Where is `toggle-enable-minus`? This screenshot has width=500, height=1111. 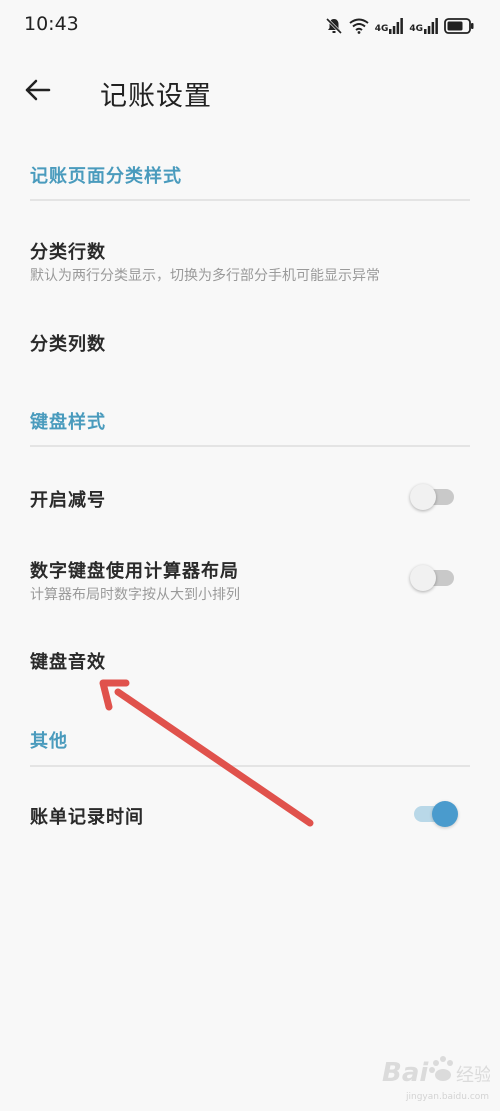
toggle-enable-minus is located at coordinates (432, 497).